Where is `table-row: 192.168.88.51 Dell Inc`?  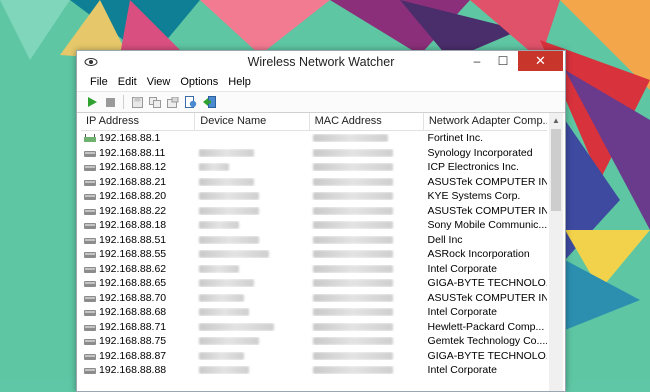 table-row: 192.168.88.51 Dell Inc is located at coordinates (314, 240).